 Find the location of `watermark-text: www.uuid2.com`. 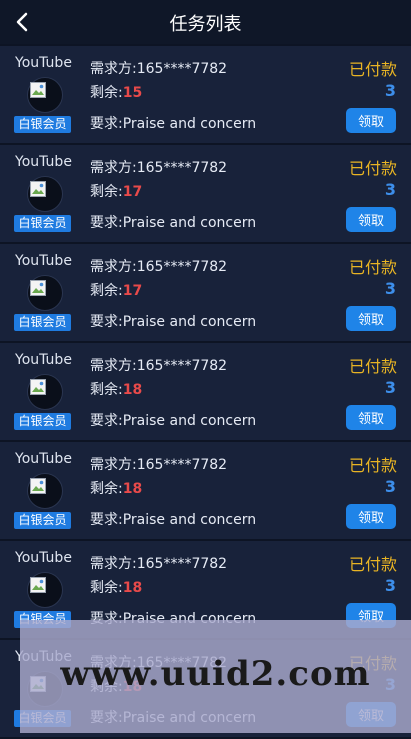

watermark-text: www.uuid2.com is located at coordinates (215, 674).